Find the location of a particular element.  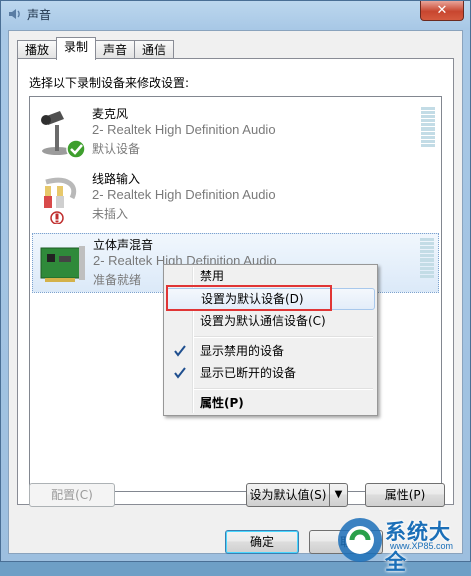

tab-strip: 播放 录制 声音 通信 is located at coordinates (96, 48).